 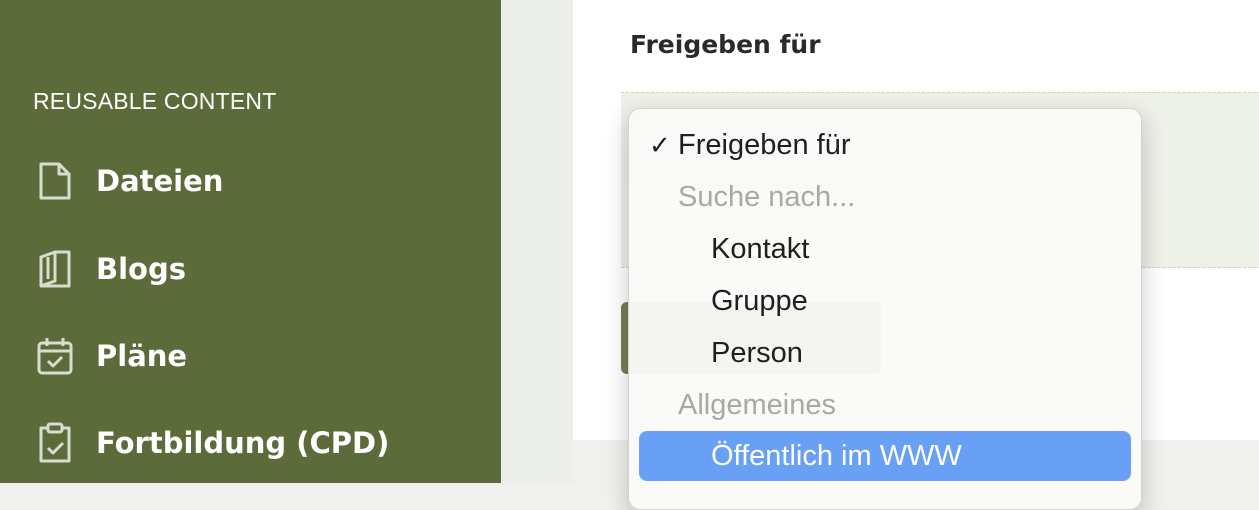 What do you see at coordinates (757, 404) in the screenshot?
I see `option-label: Allgemeines` at bounding box center [757, 404].